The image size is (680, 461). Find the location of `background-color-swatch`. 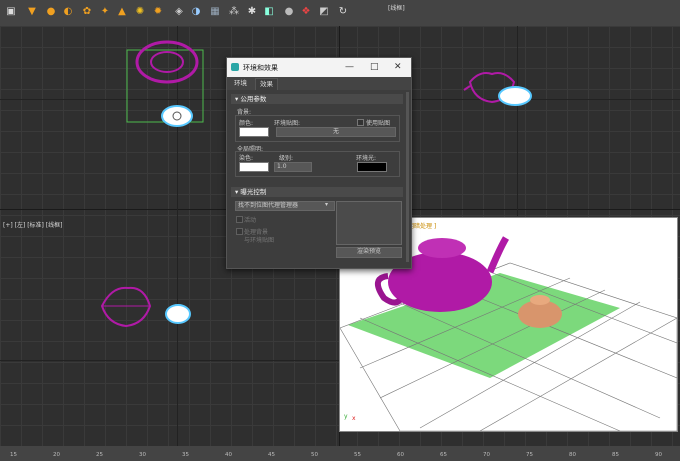

background-color-swatch is located at coordinates (254, 132).